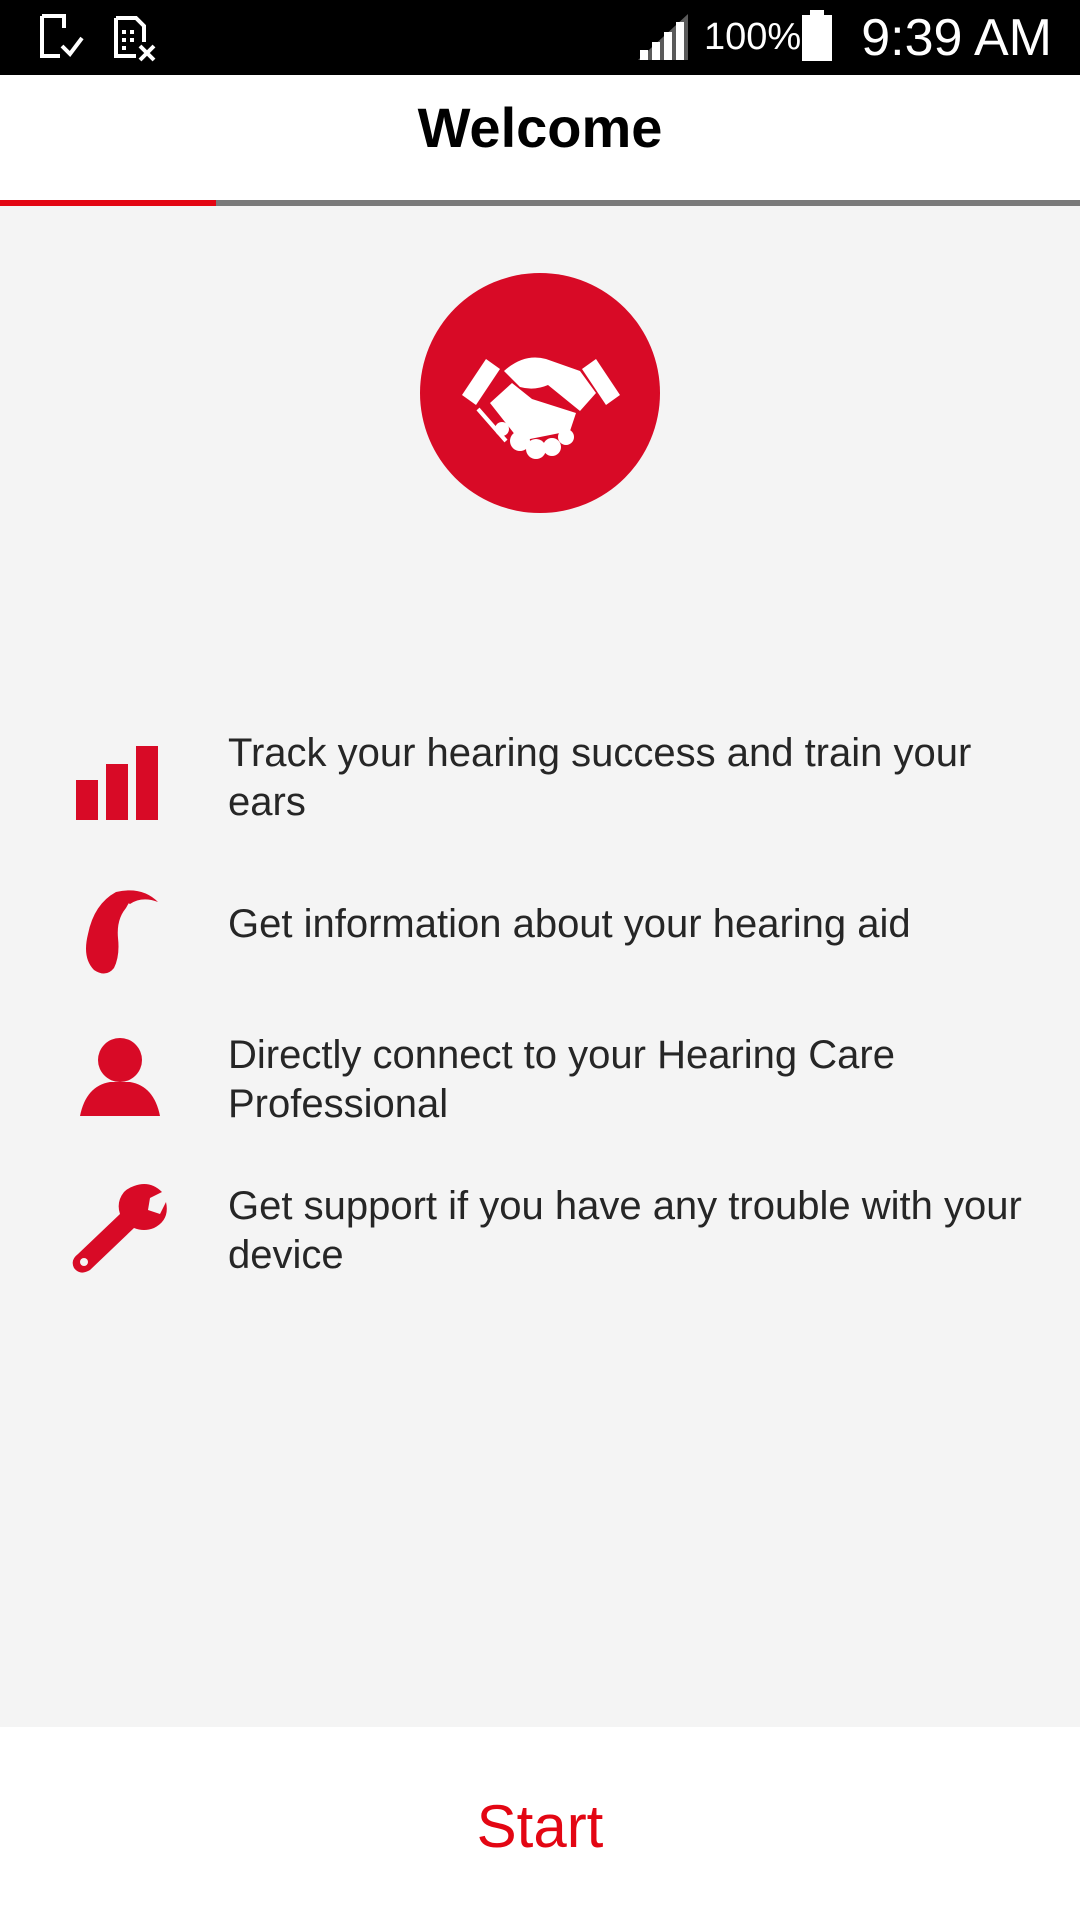 This screenshot has width=1080, height=1920. I want to click on onboarding-progress-bar, so click(540, 203).